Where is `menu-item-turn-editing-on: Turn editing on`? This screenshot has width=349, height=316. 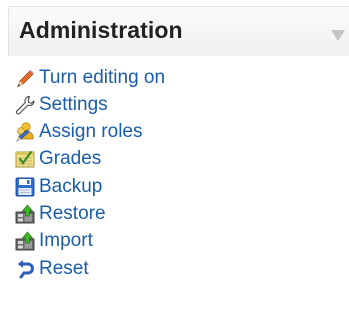 menu-item-turn-editing-on: Turn editing on is located at coordinates (89, 78).